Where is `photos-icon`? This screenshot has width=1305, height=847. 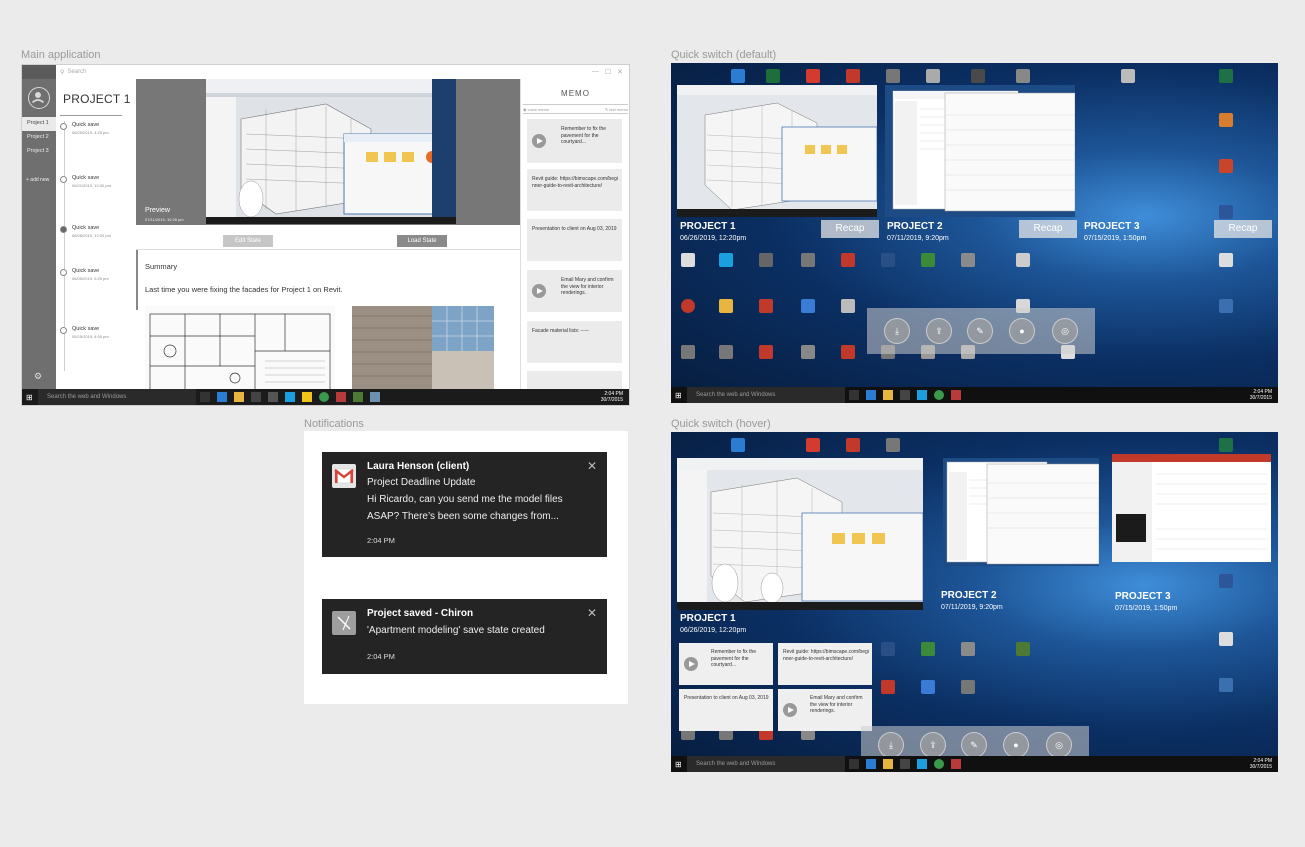 photos-icon is located at coordinates (956, 764).